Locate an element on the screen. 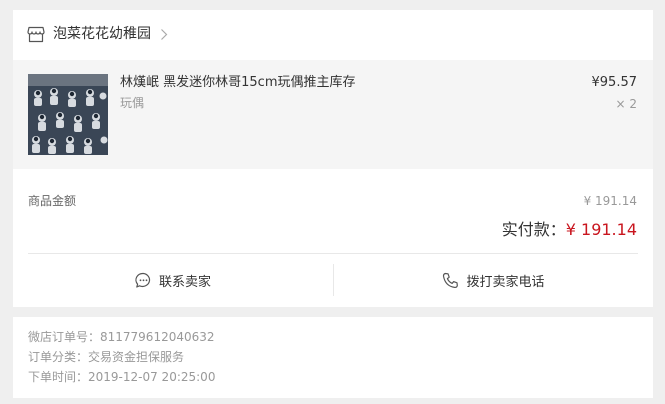 This screenshot has width=665, height=404. paid-value: ¥ 191.14 is located at coordinates (601, 229).